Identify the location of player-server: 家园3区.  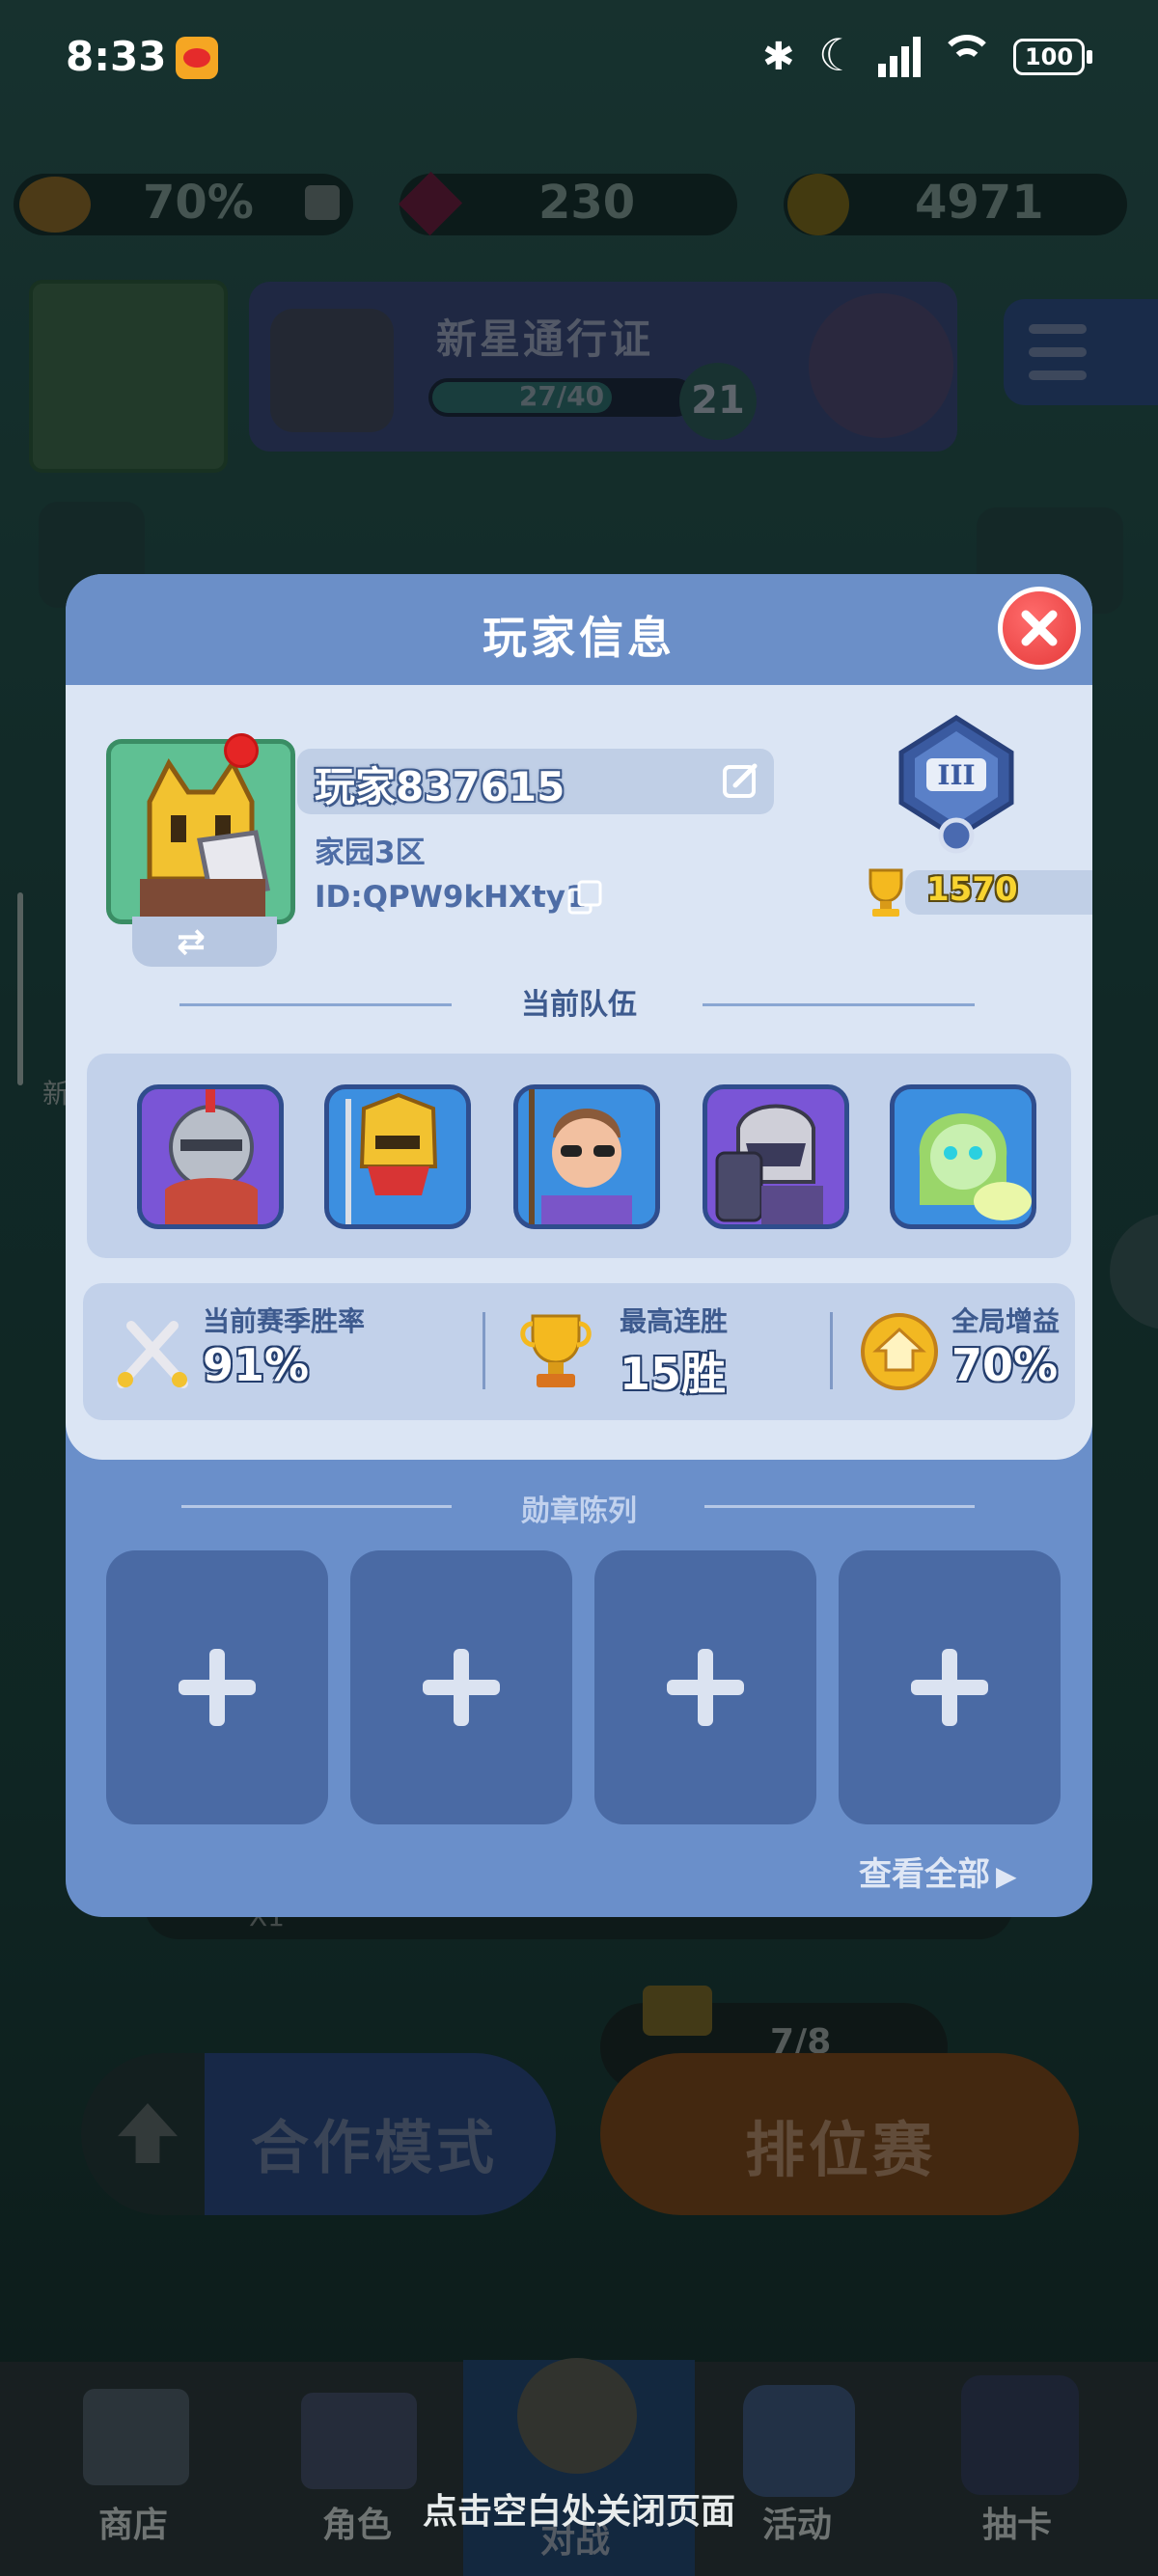
(370, 853).